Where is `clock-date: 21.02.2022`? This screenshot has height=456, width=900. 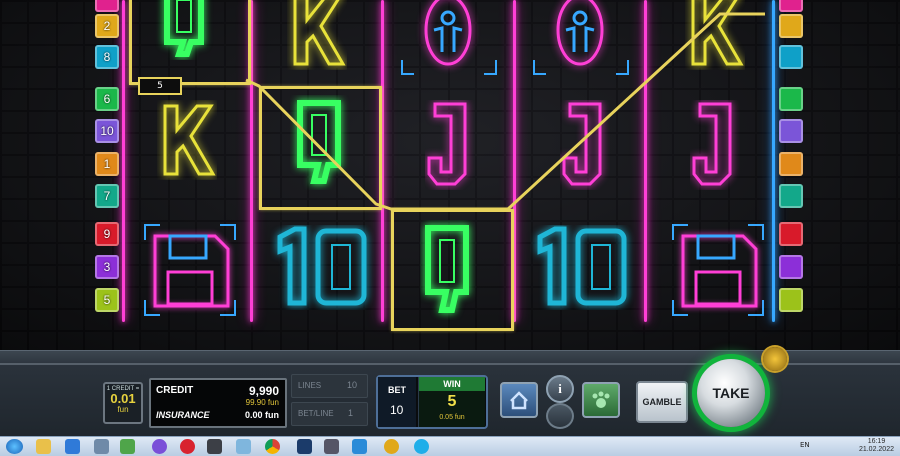 clock-date: 21.02.2022 is located at coordinates (876, 449).